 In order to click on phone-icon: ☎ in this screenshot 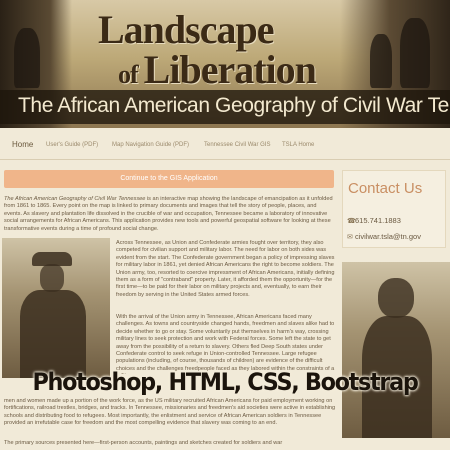, I will do `click(351, 221)`.